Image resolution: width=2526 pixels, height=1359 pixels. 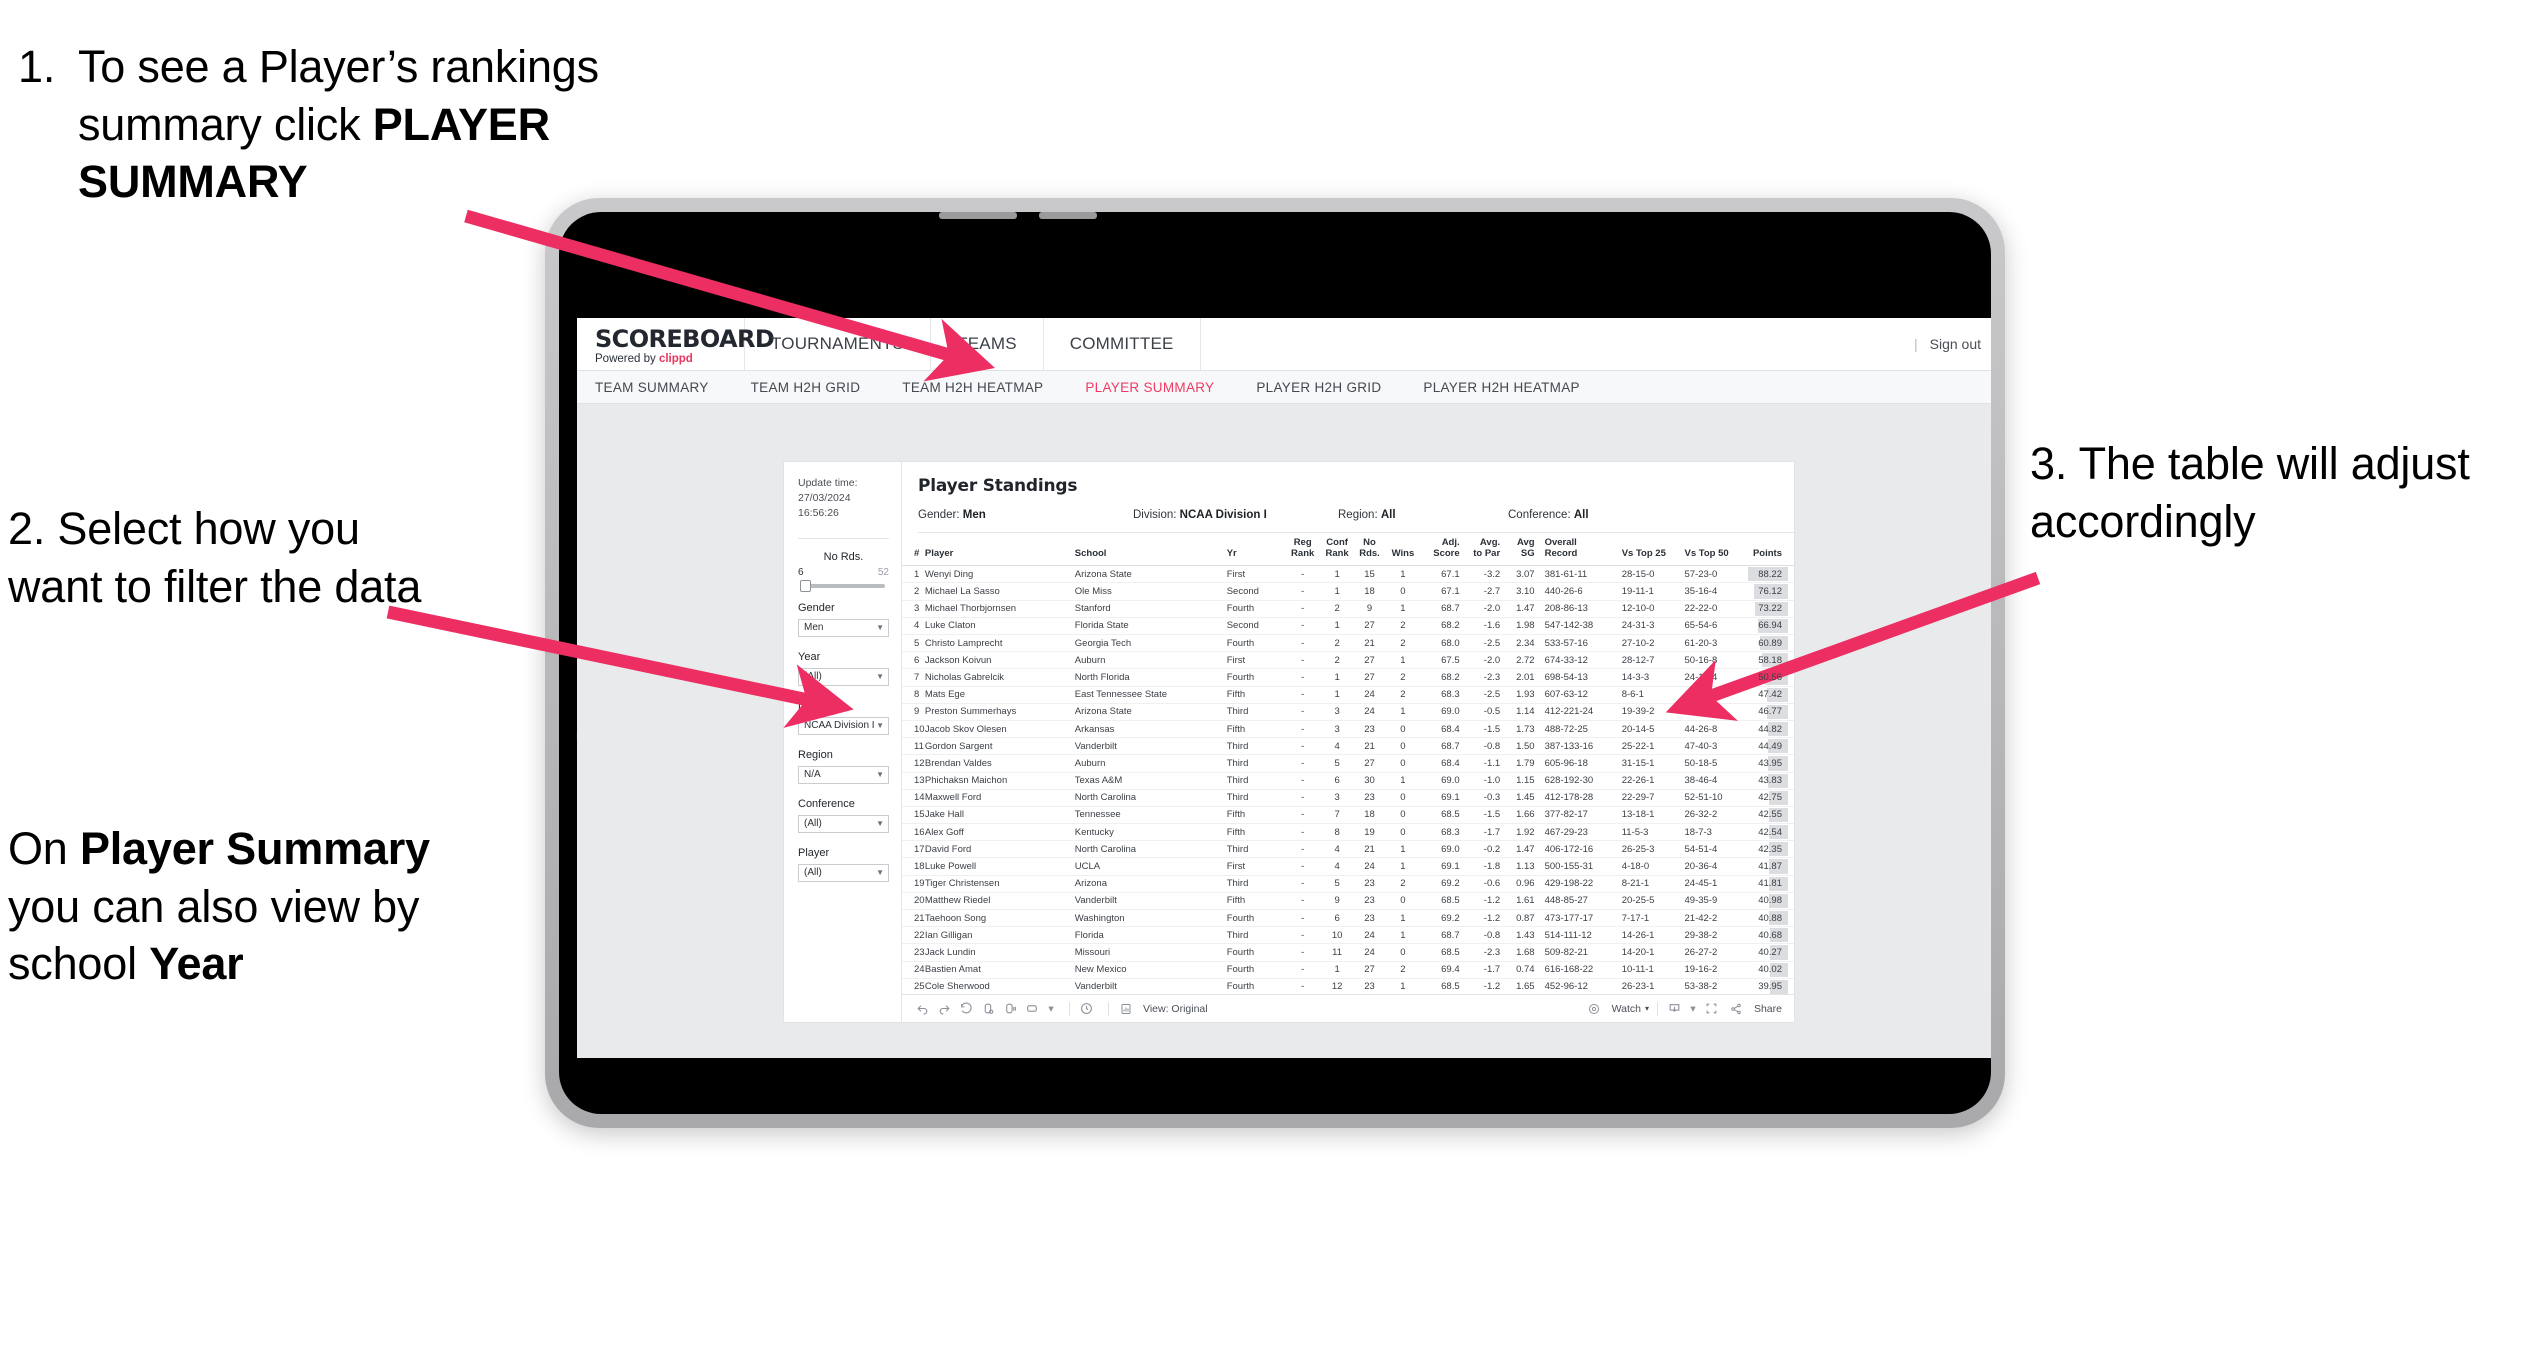 I want to click on col-wins: Wins, so click(x=1403, y=550).